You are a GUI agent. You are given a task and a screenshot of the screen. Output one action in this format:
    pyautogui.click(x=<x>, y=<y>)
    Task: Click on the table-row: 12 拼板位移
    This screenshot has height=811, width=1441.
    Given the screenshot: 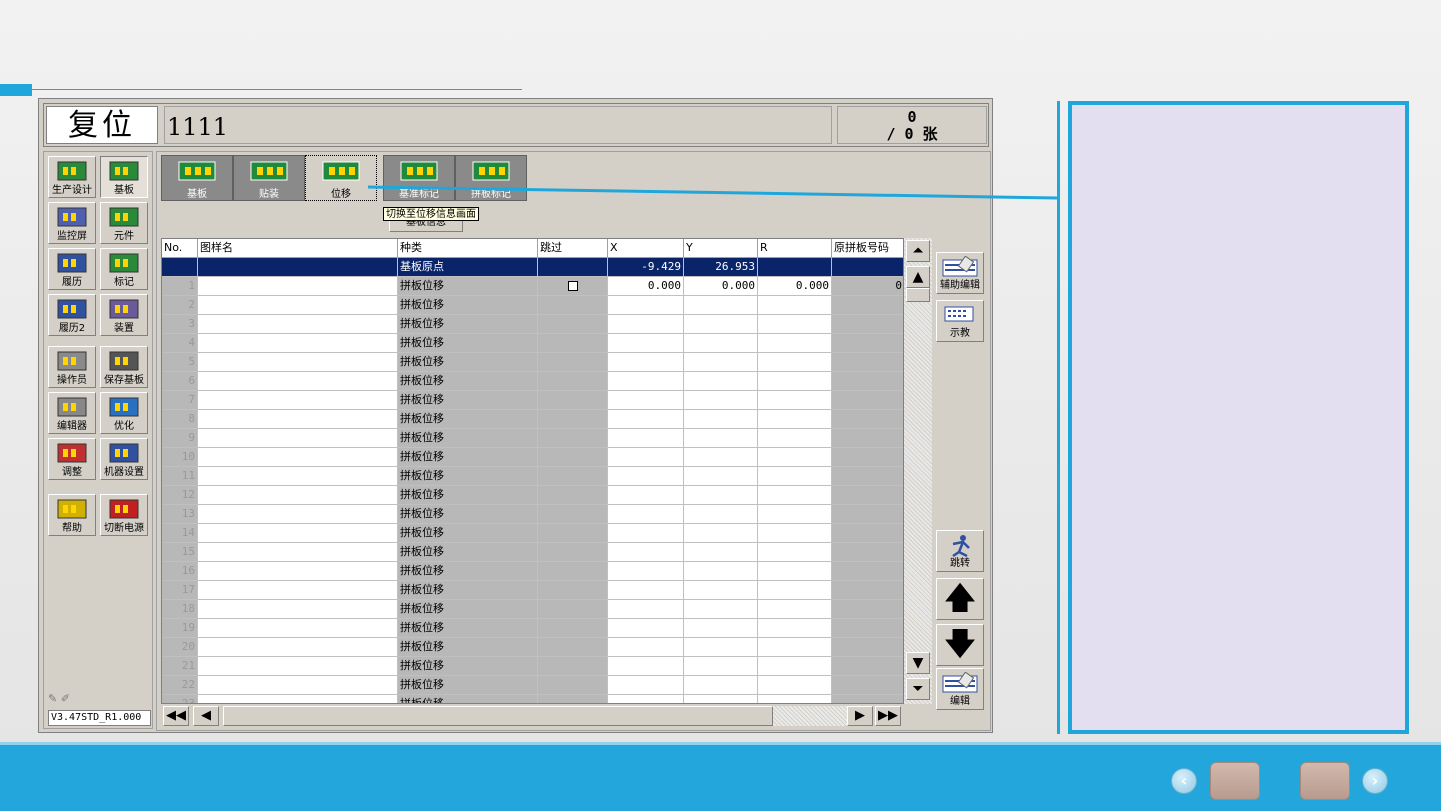 What is the action you would take?
    pyautogui.click(x=532, y=495)
    